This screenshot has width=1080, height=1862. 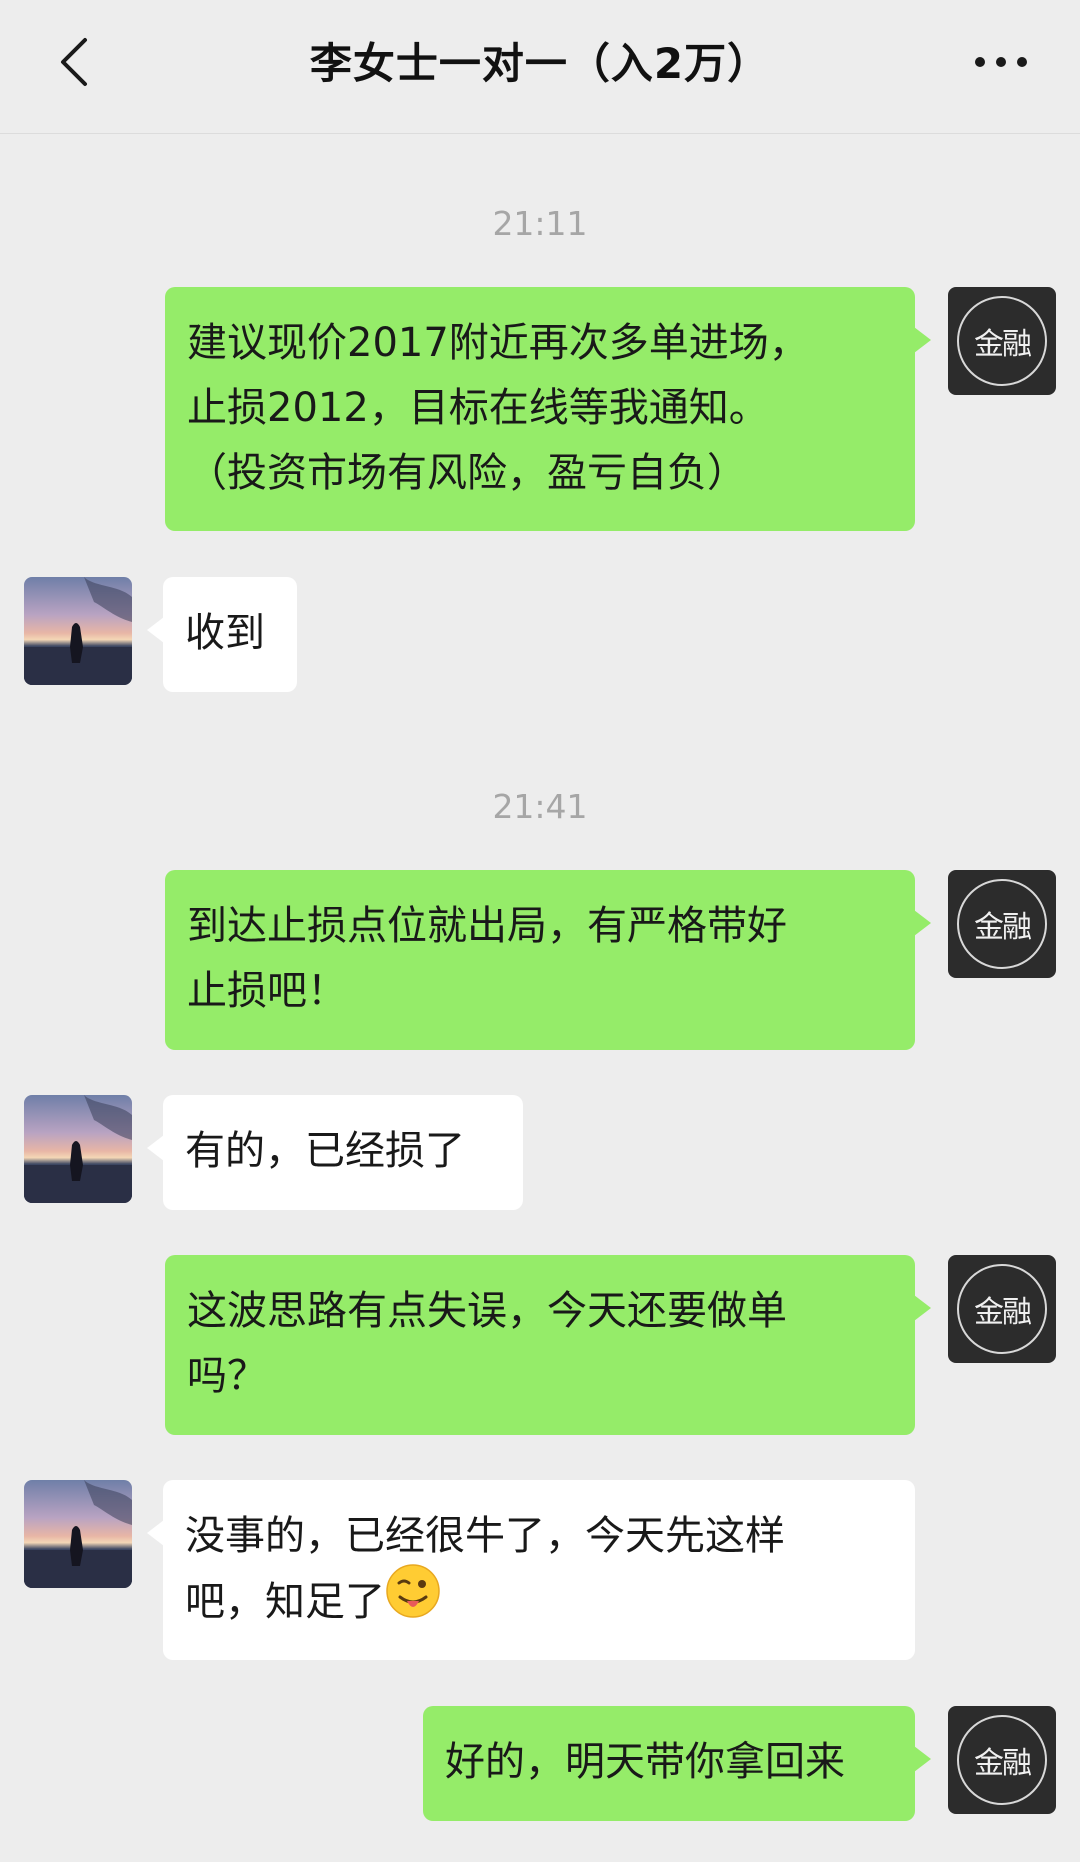 What do you see at coordinates (478, 408) in the screenshot?
I see `message-text: 止损2012，目标在线等我通知。` at bounding box center [478, 408].